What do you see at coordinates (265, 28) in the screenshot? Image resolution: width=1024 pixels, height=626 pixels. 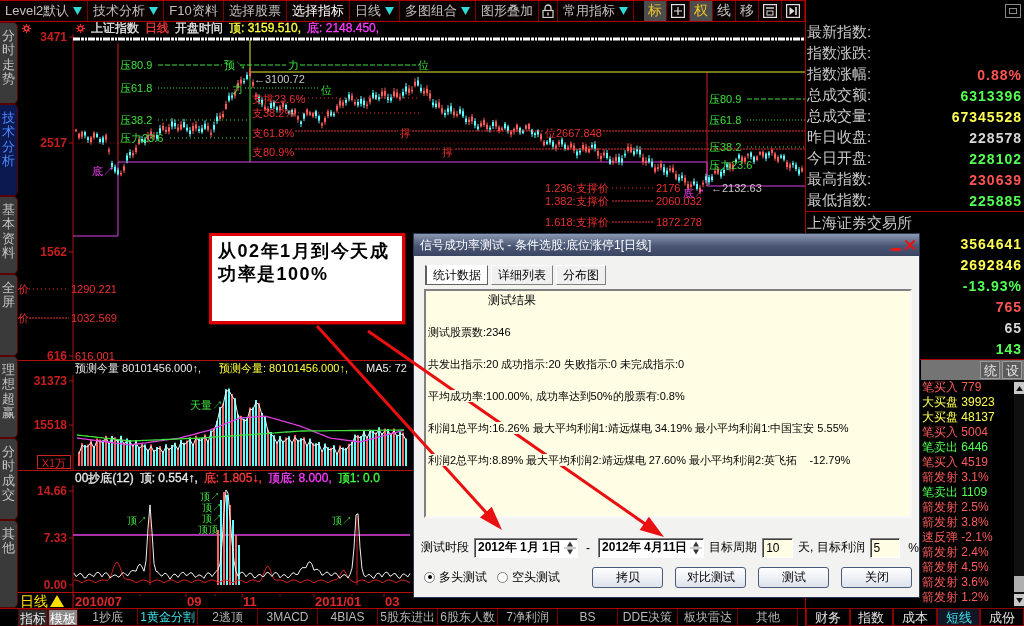 I see `chart-header-text: 顶: 3159.510,` at bounding box center [265, 28].